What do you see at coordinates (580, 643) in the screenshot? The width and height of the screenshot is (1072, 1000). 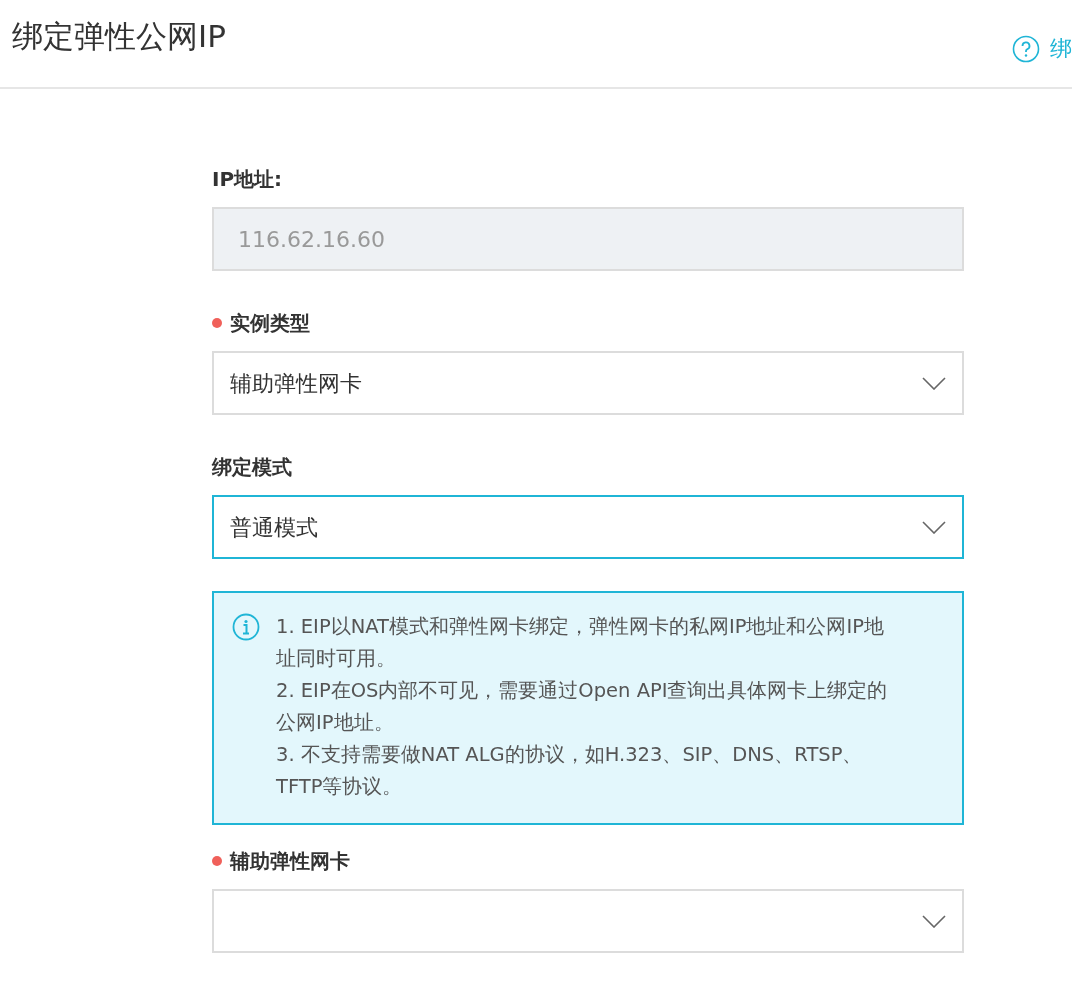 I see `notice-text: 1. EIP以NAT模式和弹性网卡绑定，弹性网卡的私网IP地址和公网IP地址同时可用。` at bounding box center [580, 643].